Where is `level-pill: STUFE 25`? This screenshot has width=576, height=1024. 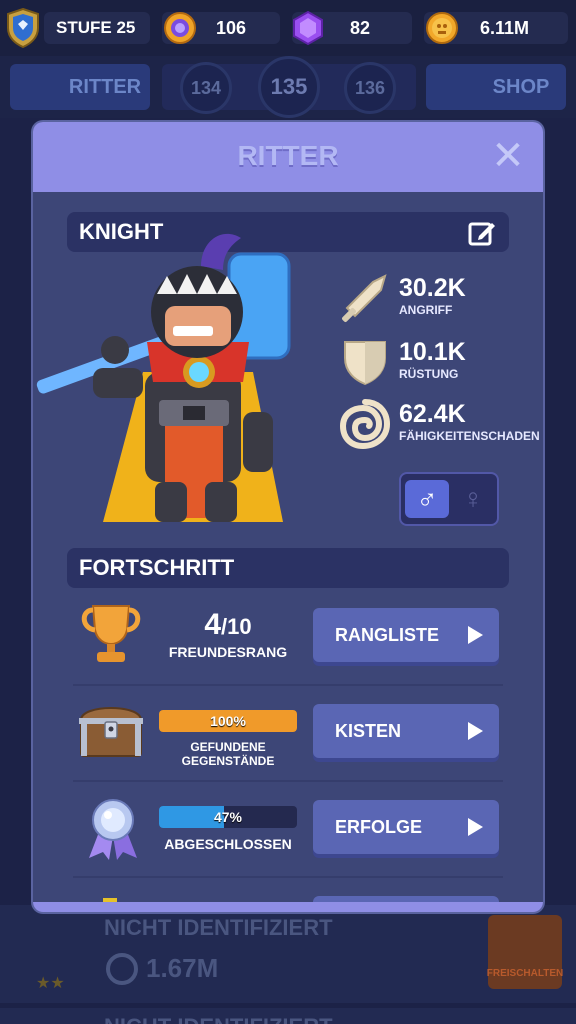
level-pill: STUFE 25 is located at coordinates (97, 28).